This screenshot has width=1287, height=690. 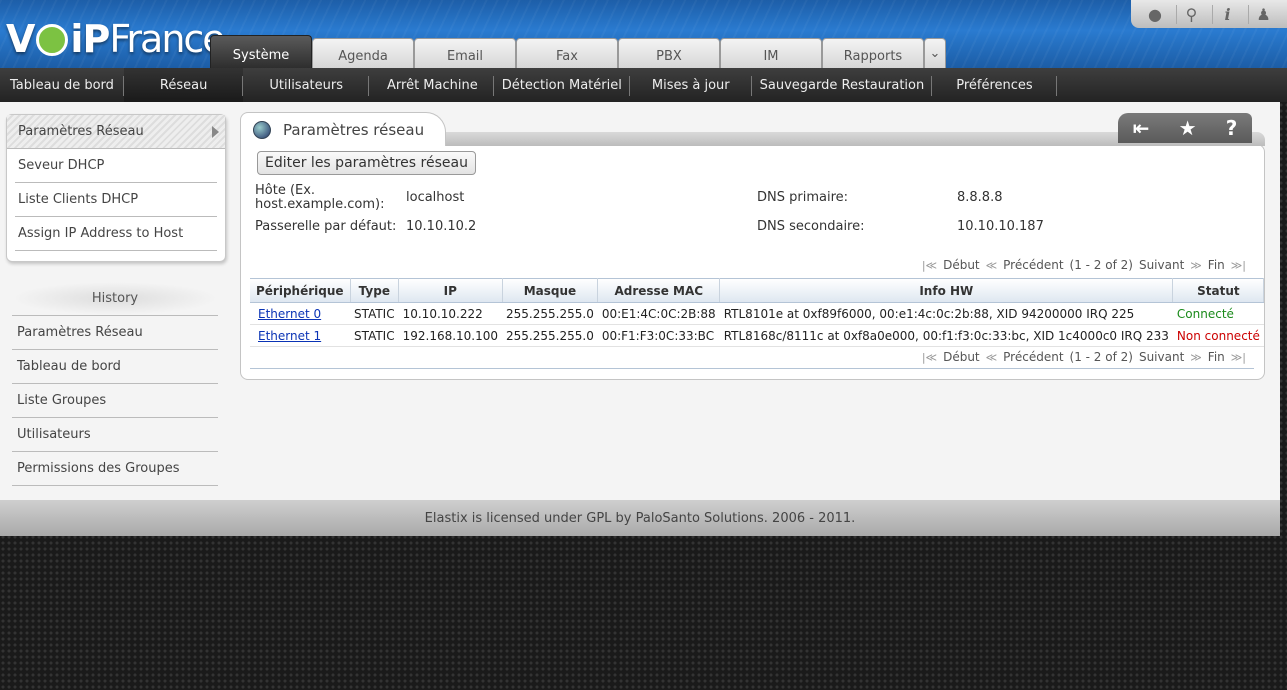 What do you see at coordinates (262, 129) in the screenshot?
I see `globe-icon` at bounding box center [262, 129].